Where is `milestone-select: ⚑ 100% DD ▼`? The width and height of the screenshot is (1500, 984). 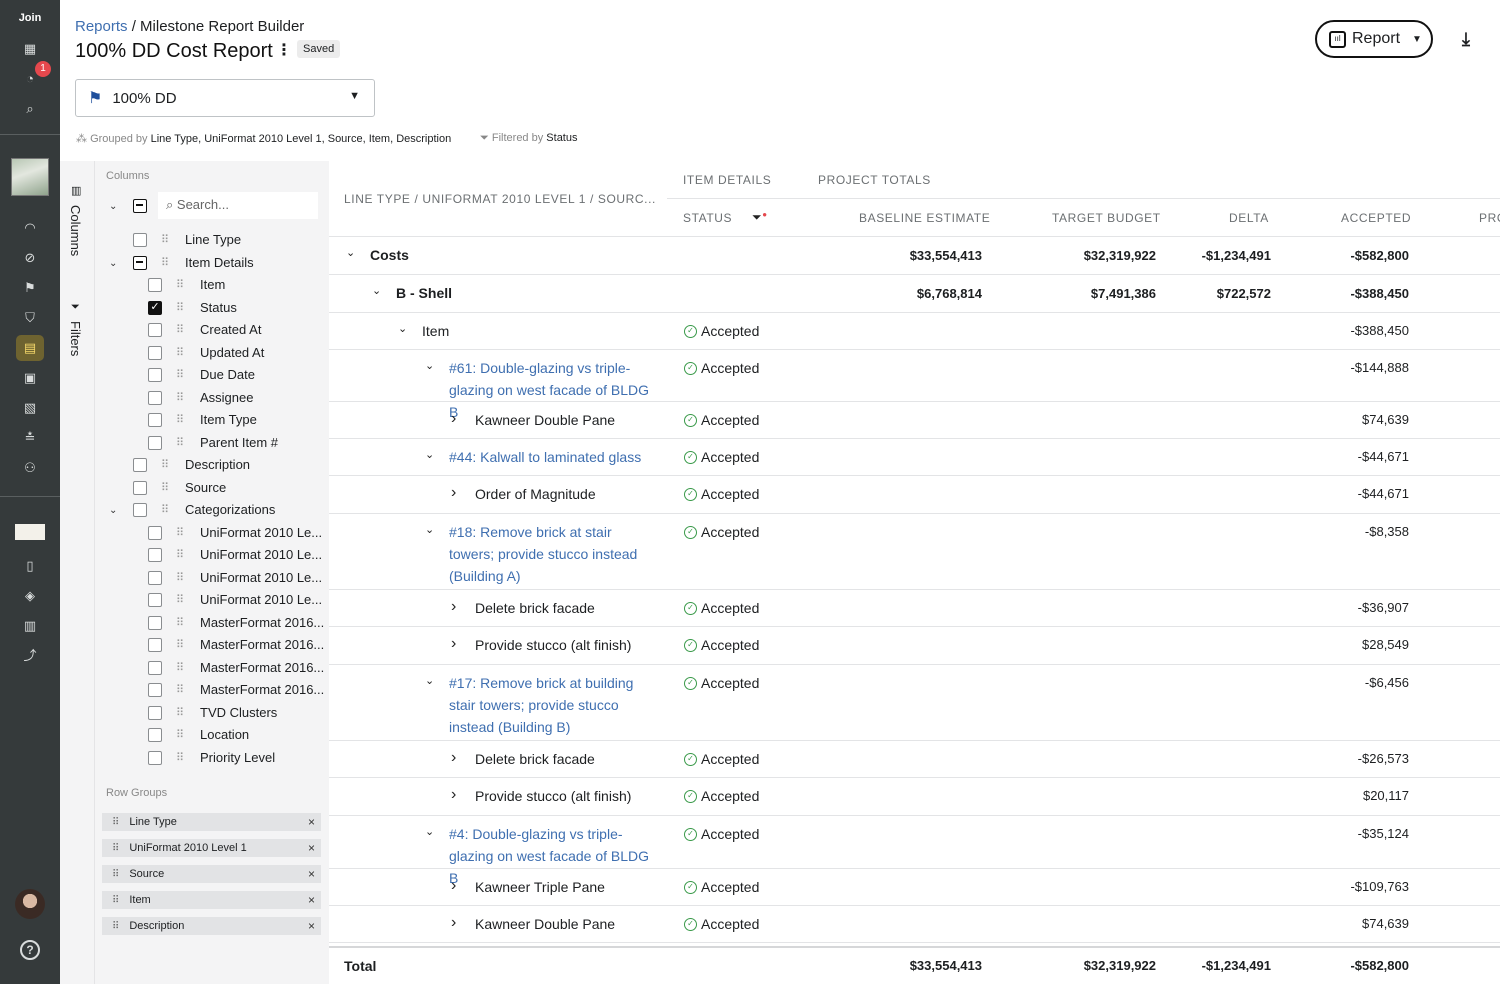
milestone-select: ⚑ 100% DD ▼ is located at coordinates (225, 98).